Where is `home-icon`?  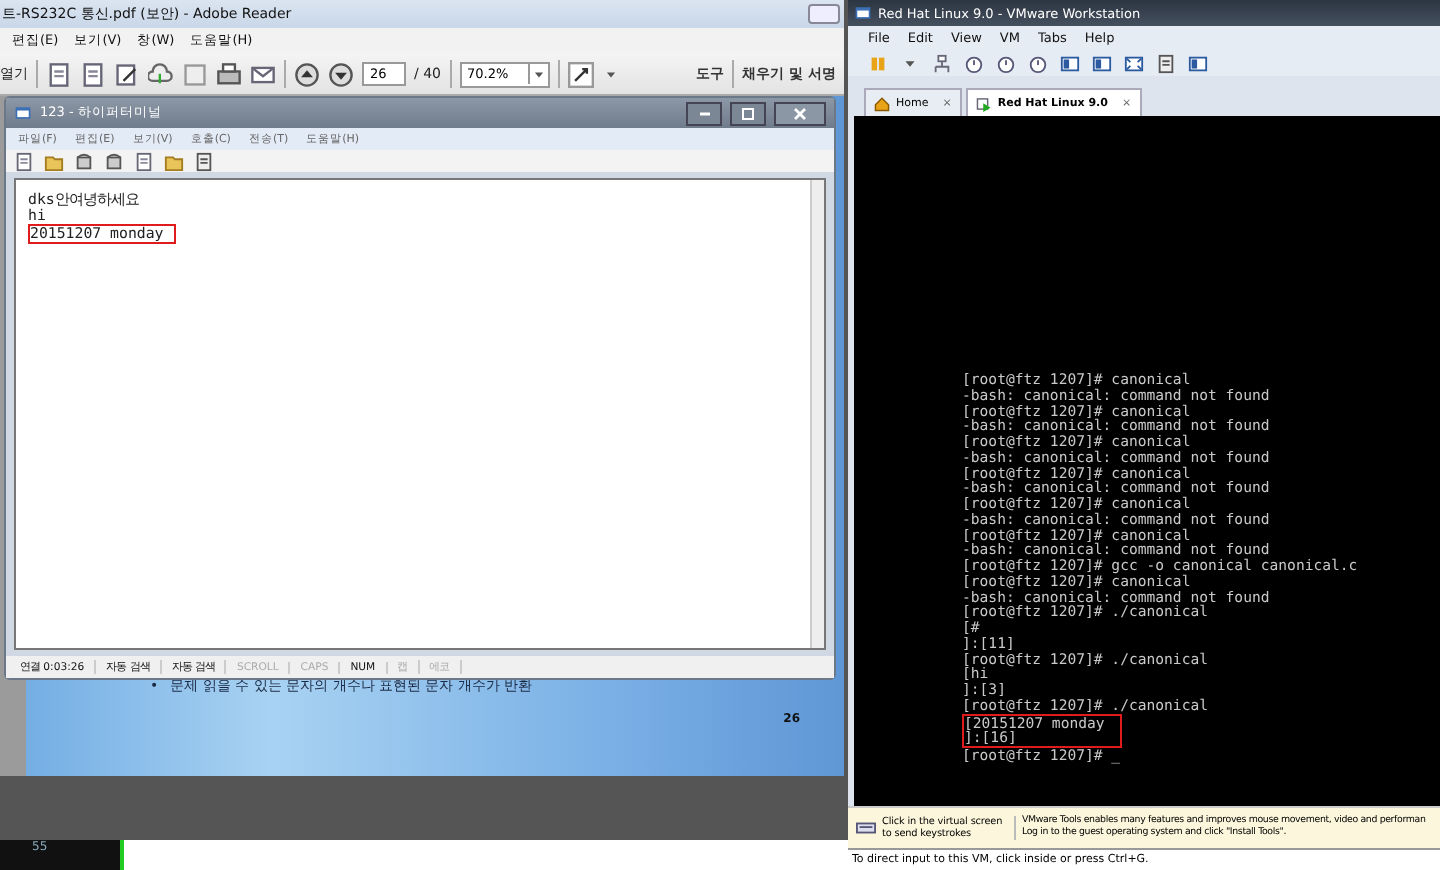
home-icon is located at coordinates (882, 103).